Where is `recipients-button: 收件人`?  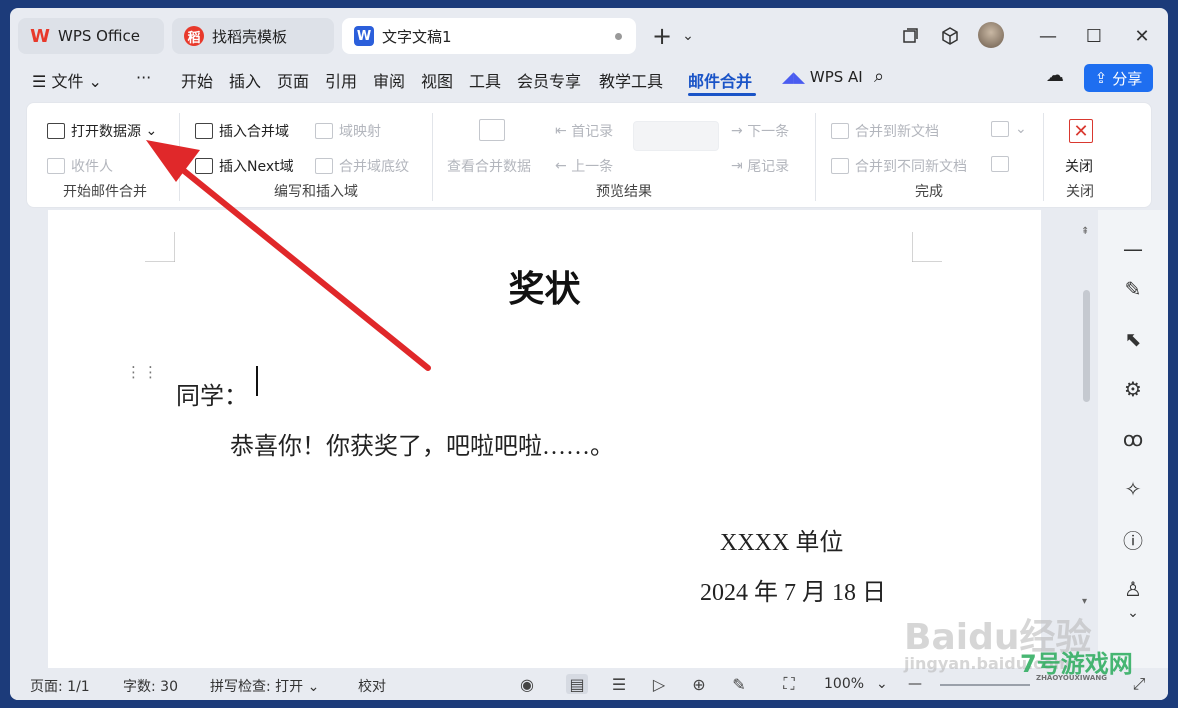 recipients-button: 收件人 is located at coordinates (80, 166).